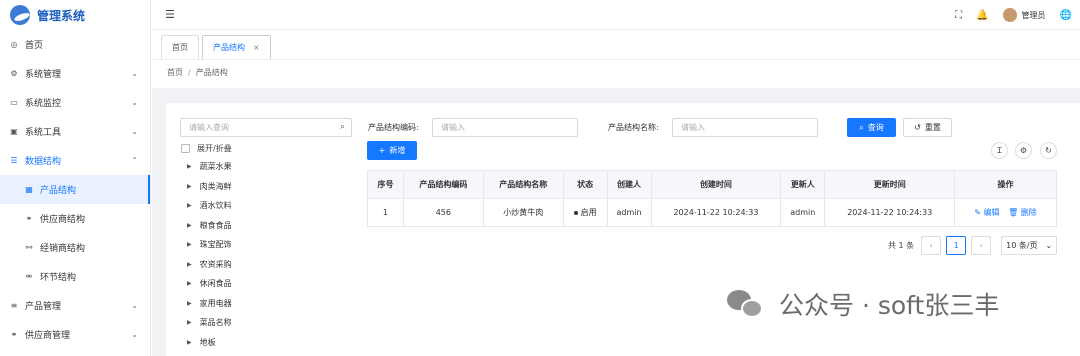 Image resolution: width=1080 pixels, height=356 pixels. I want to click on sidebar-item-system-monitor: ▭ 系统监控 ⌄, so click(75, 102).